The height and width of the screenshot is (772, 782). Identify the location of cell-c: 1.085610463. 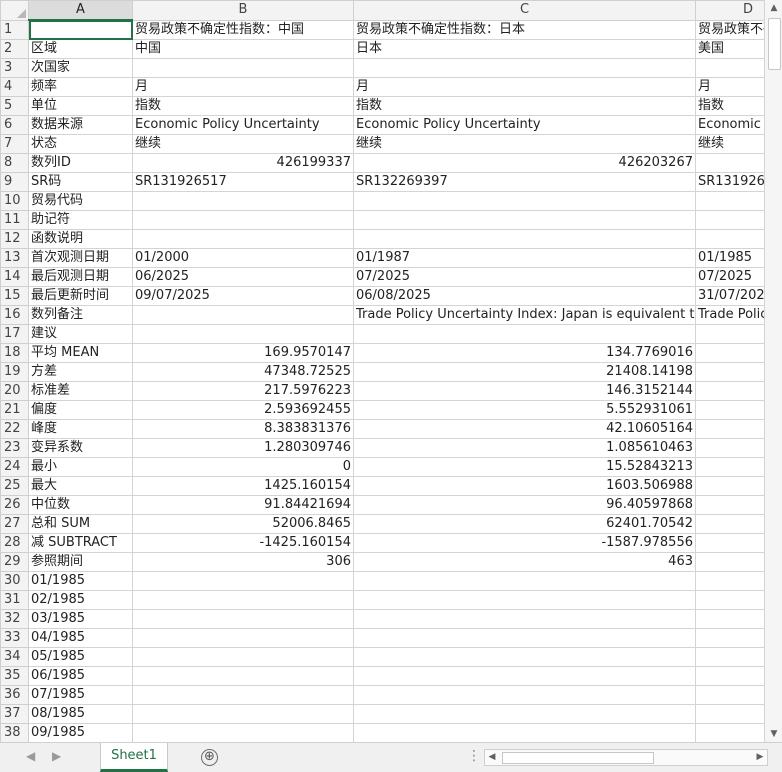
(524, 448).